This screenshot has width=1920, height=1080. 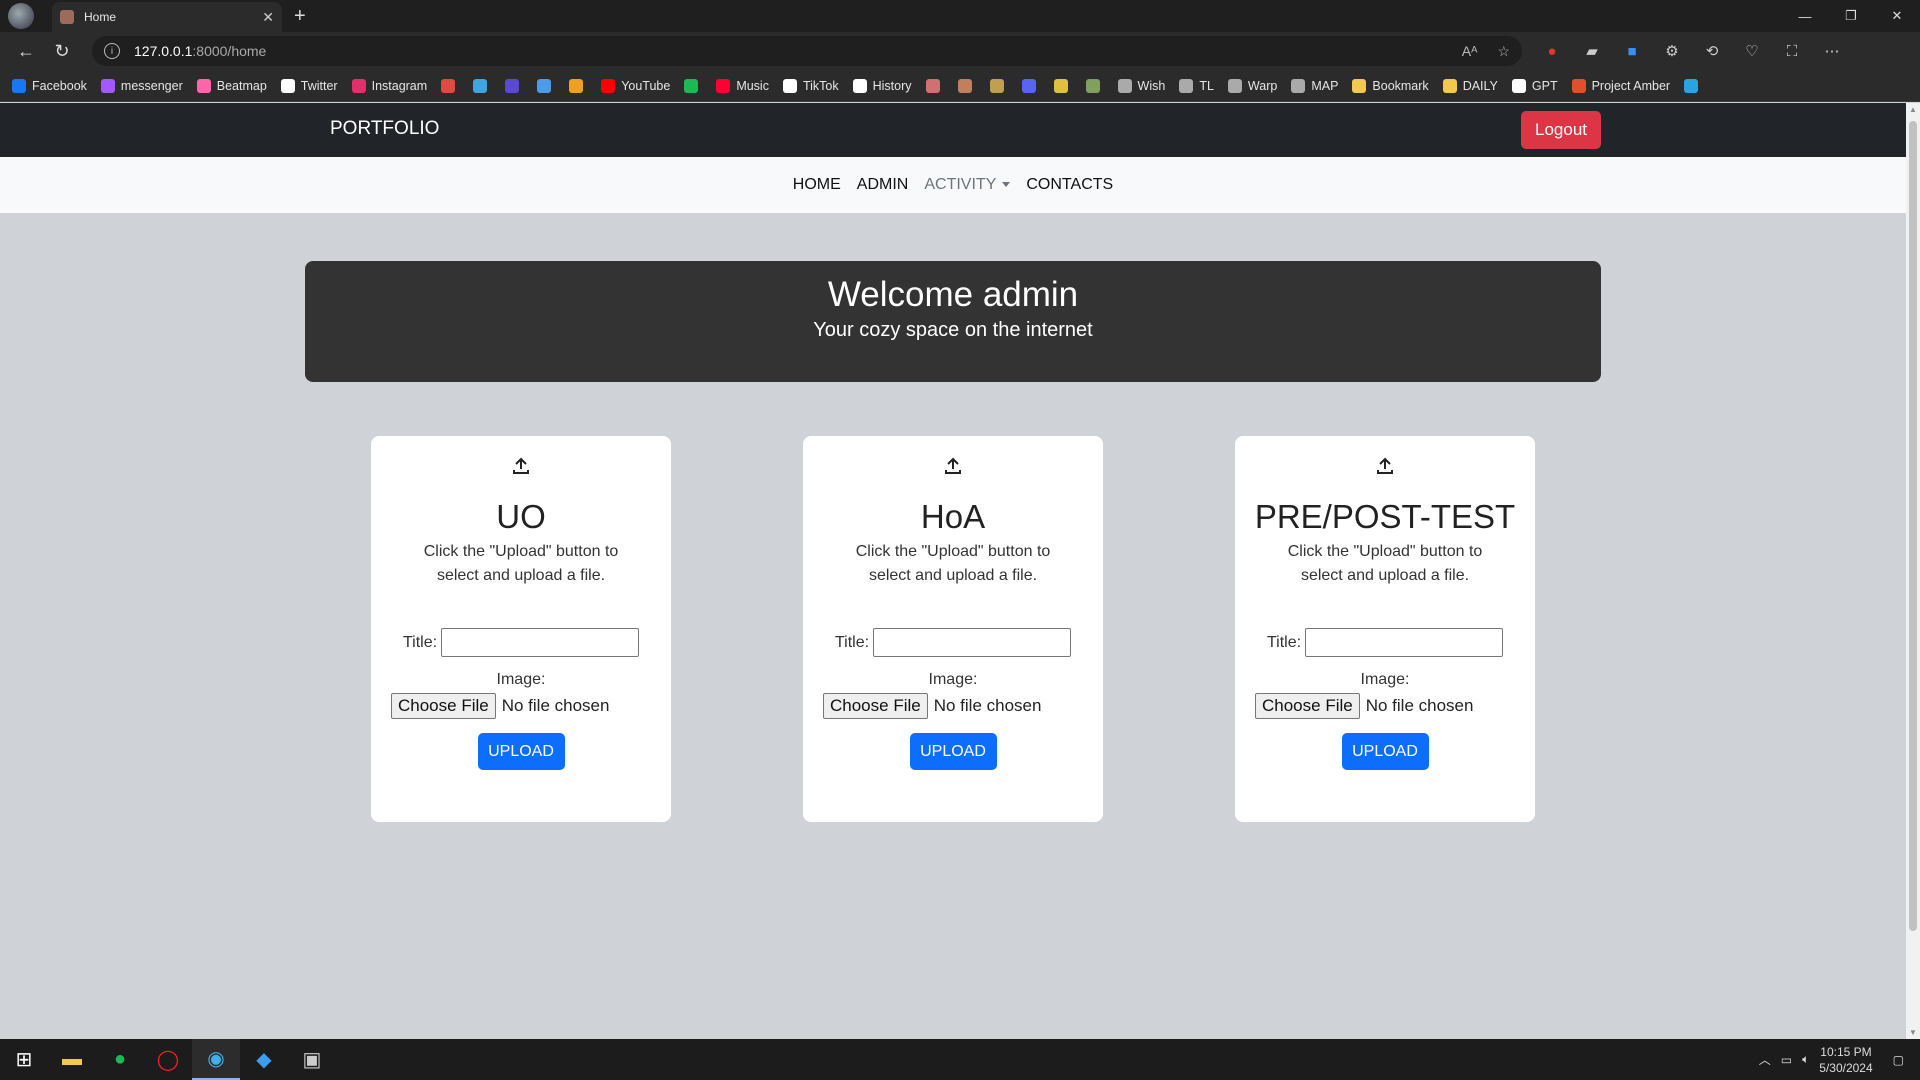 I want to click on menu-home: HOME, so click(x=817, y=185).